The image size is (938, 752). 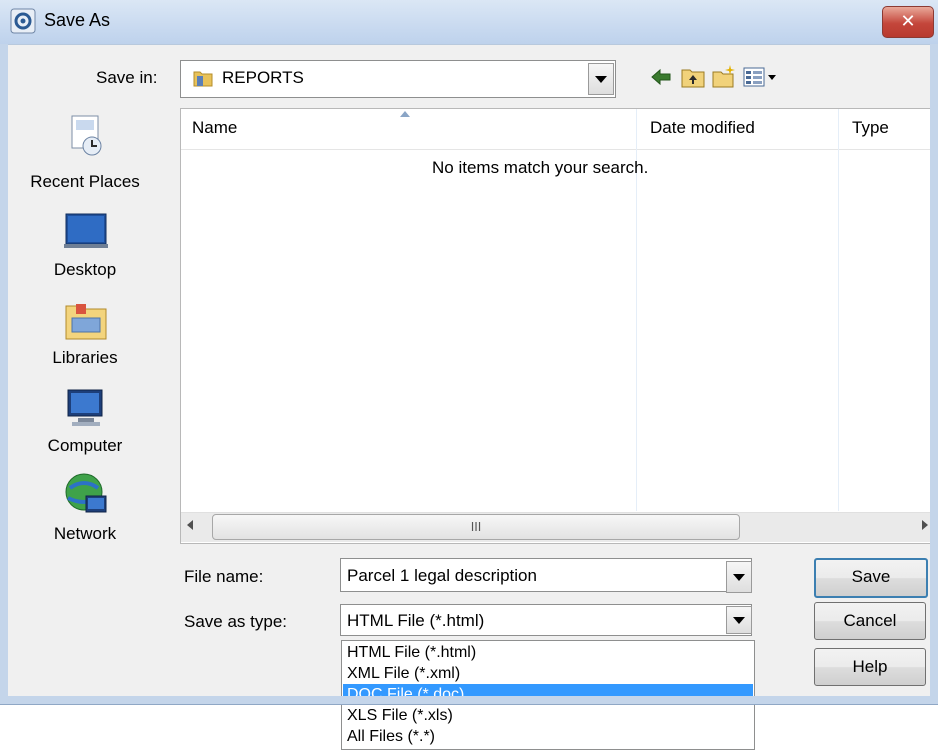 I want to click on back-icon, so click(x=661, y=77).